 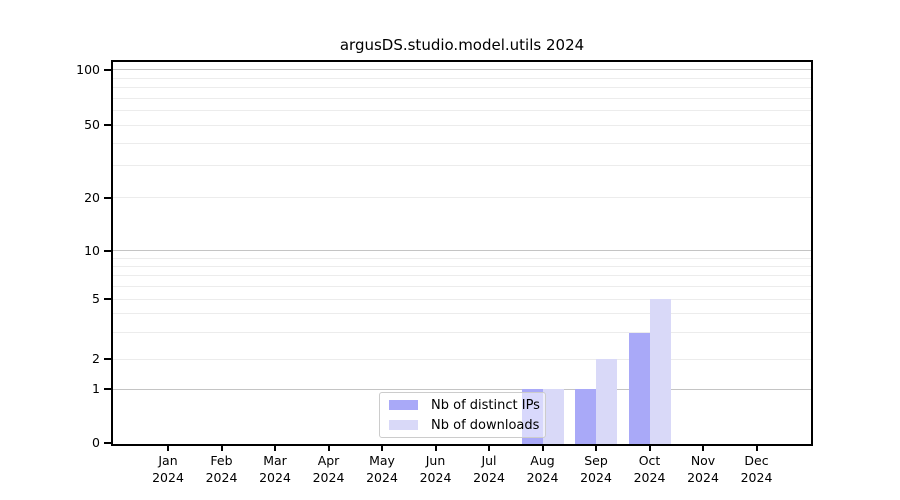 I want to click on chart-title: argusDS.studio.model.utils 2024, so click(x=462, y=45).